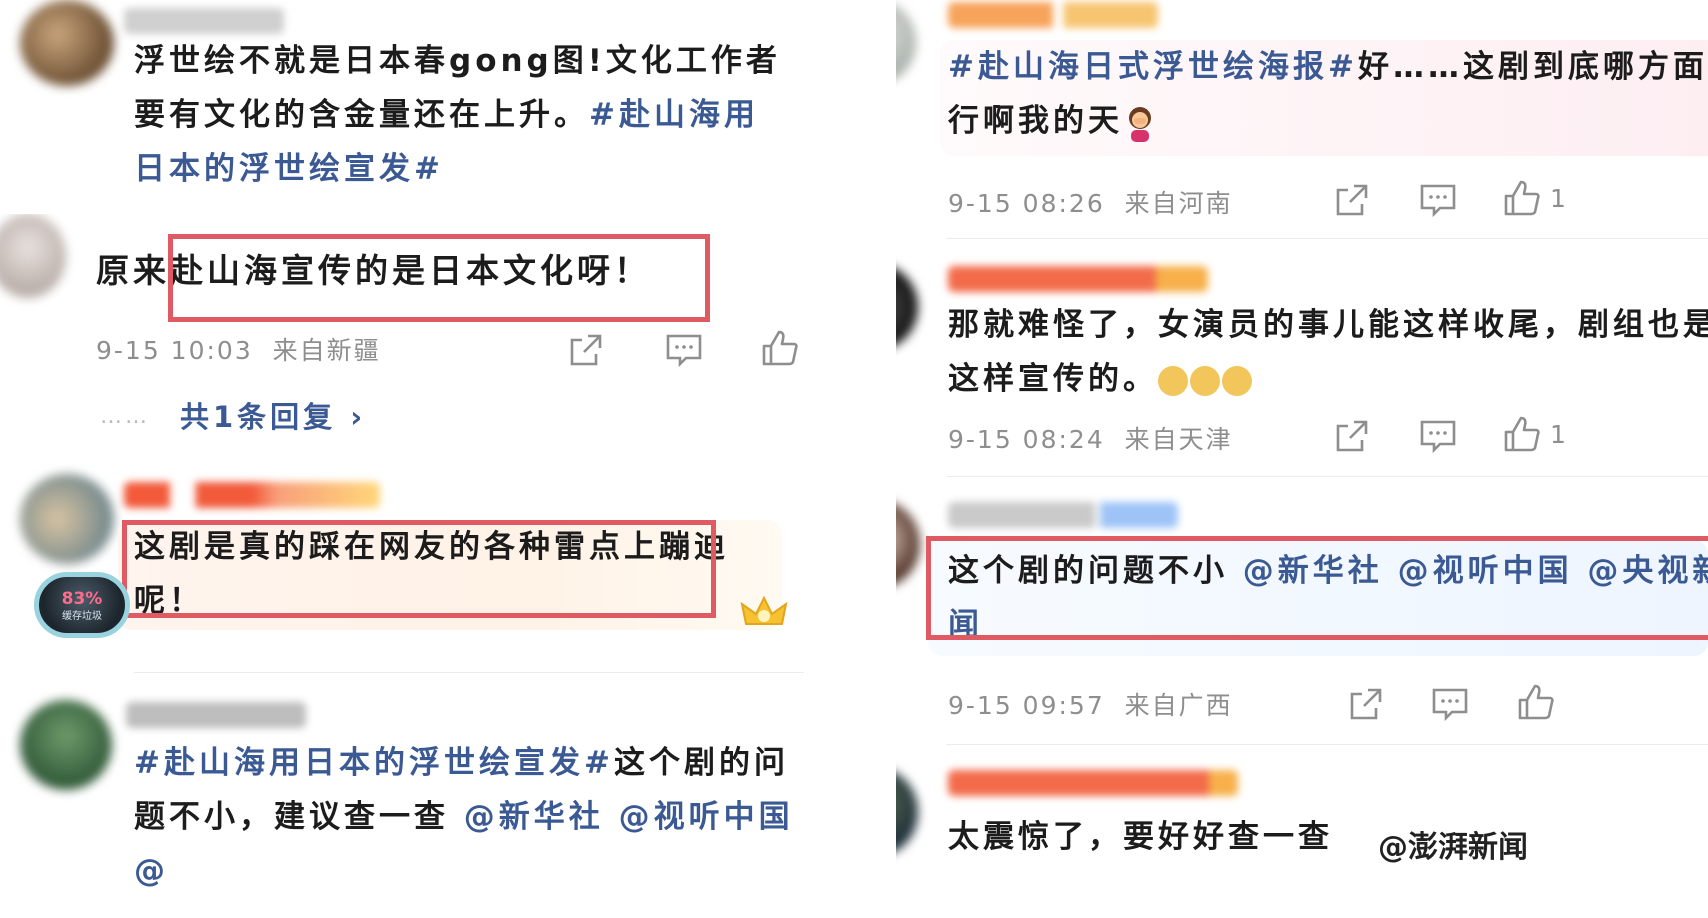  What do you see at coordinates (1140, 837) in the screenshot?
I see `comment-text: 太震惊了，要好好查一查` at bounding box center [1140, 837].